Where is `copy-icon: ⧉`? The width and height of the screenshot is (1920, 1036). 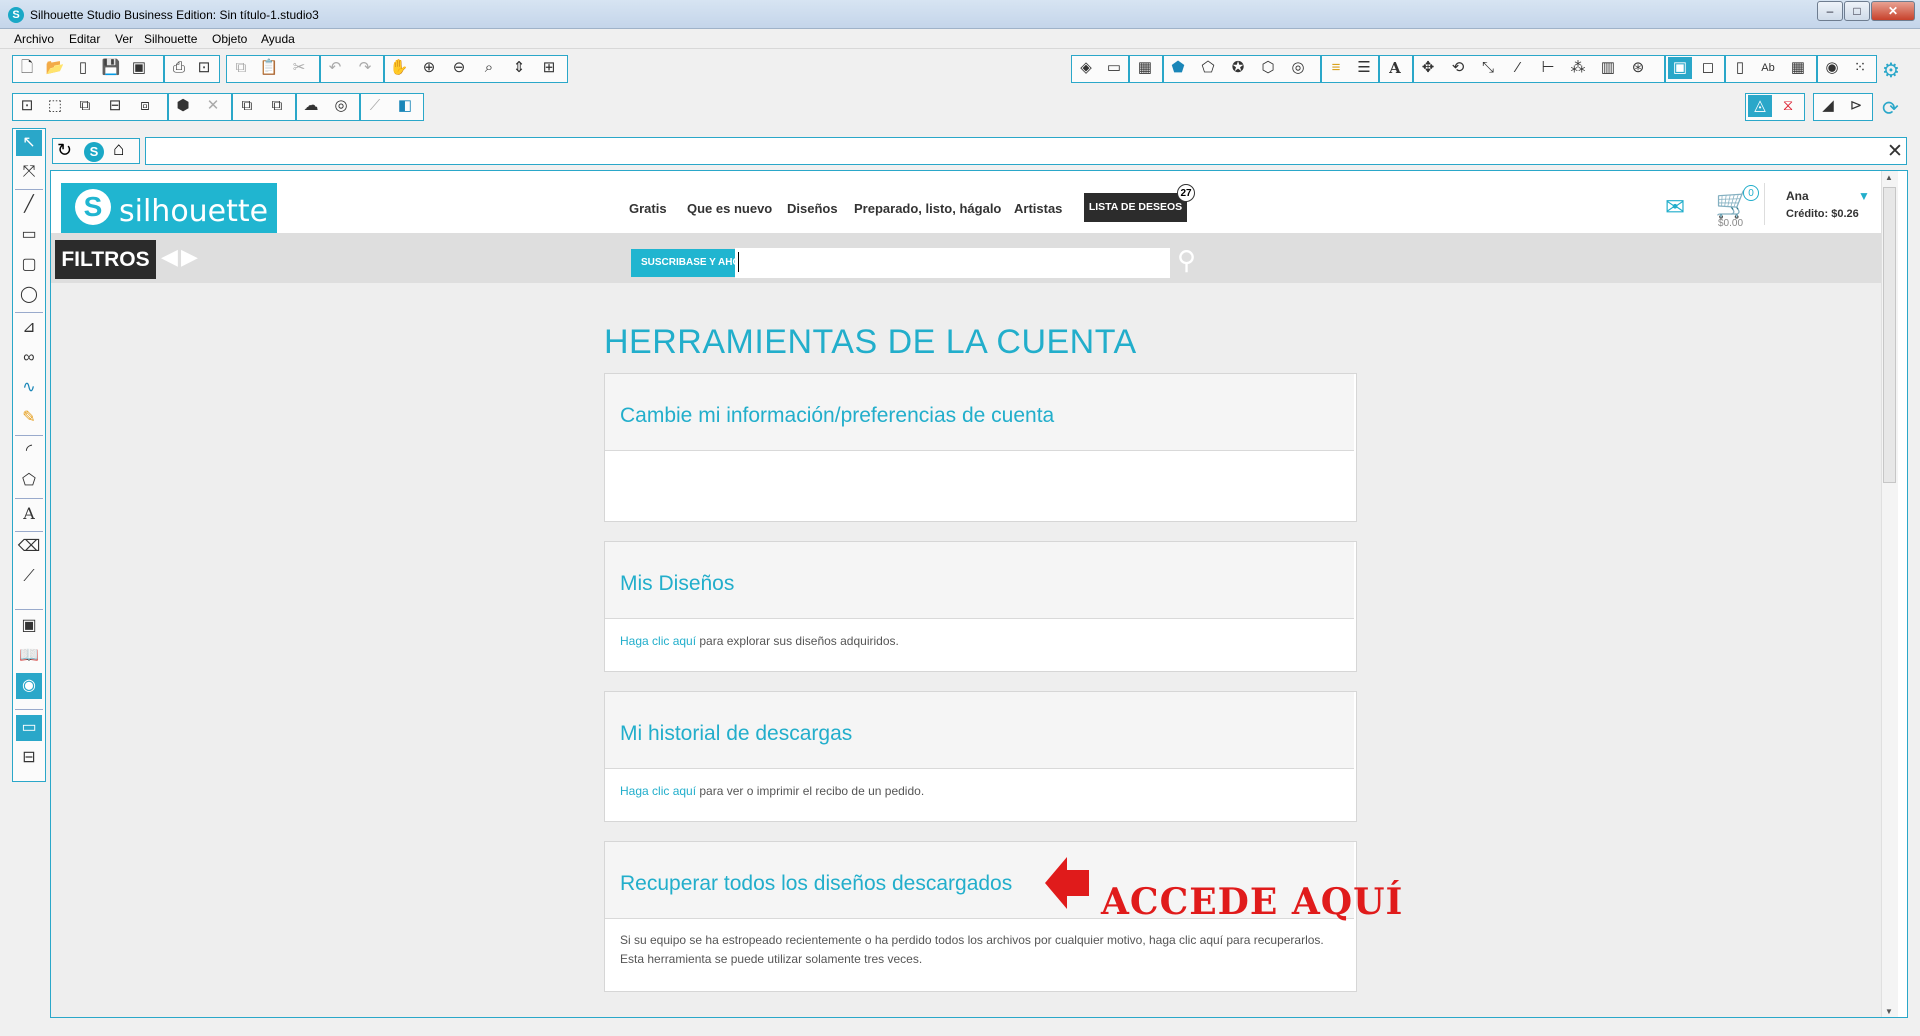 copy-icon: ⧉ is located at coordinates (241, 68).